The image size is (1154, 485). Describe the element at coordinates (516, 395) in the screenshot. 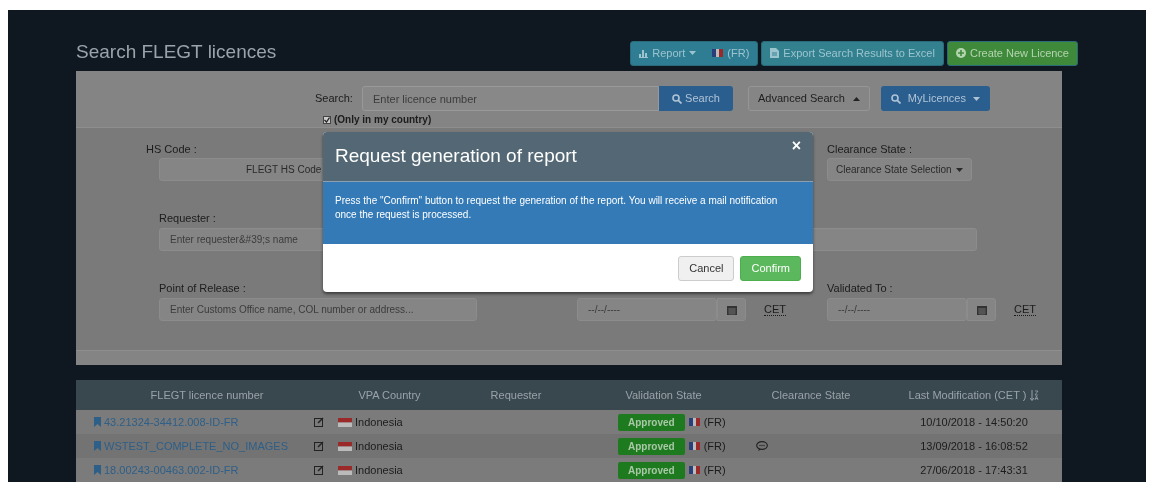

I see `column-header: Requester` at that location.